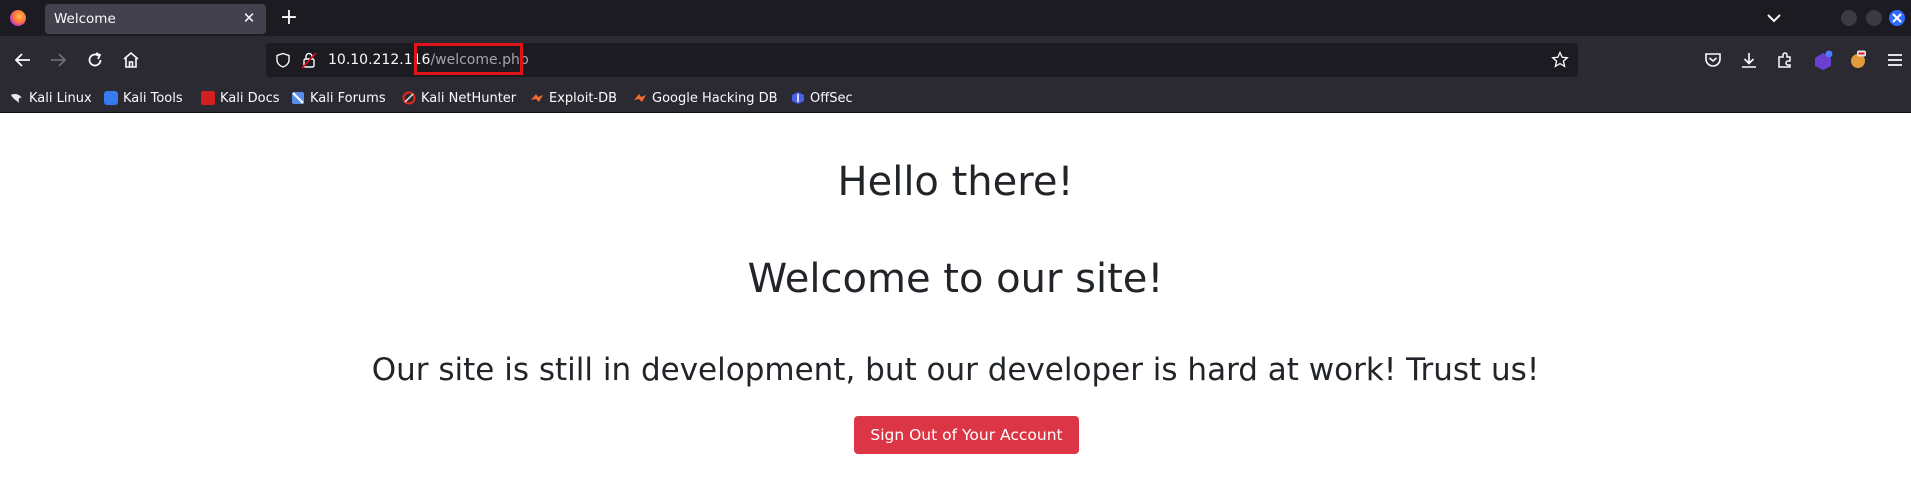  I want to click on extensions-button, so click(1785, 60).